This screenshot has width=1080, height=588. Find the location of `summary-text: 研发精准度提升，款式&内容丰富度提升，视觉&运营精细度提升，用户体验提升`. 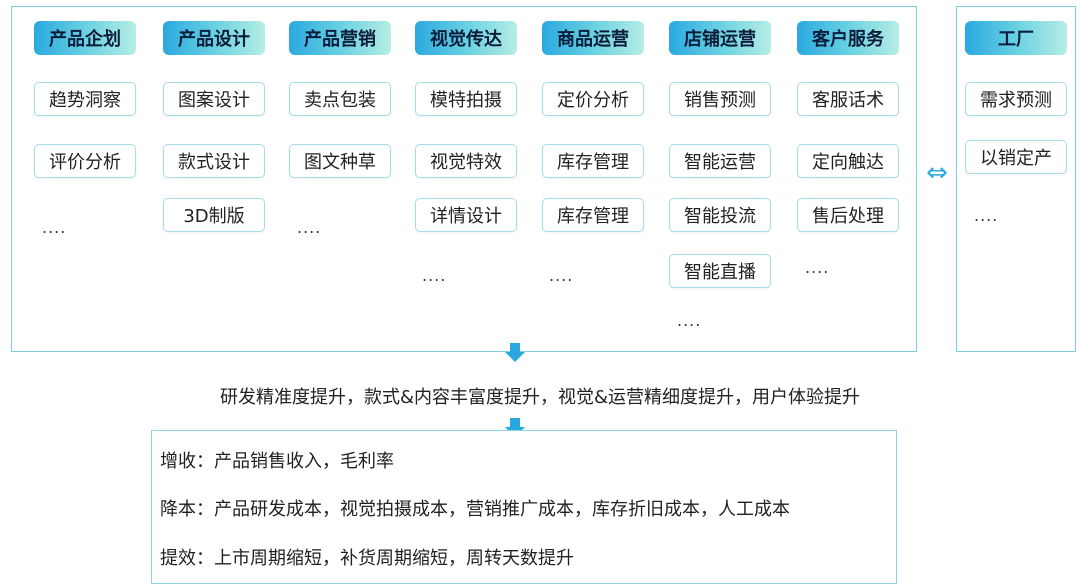

summary-text: 研发精准度提升，款式&内容丰富度提升，视觉&运营精细度提升，用户体验提升 is located at coordinates (540, 397).